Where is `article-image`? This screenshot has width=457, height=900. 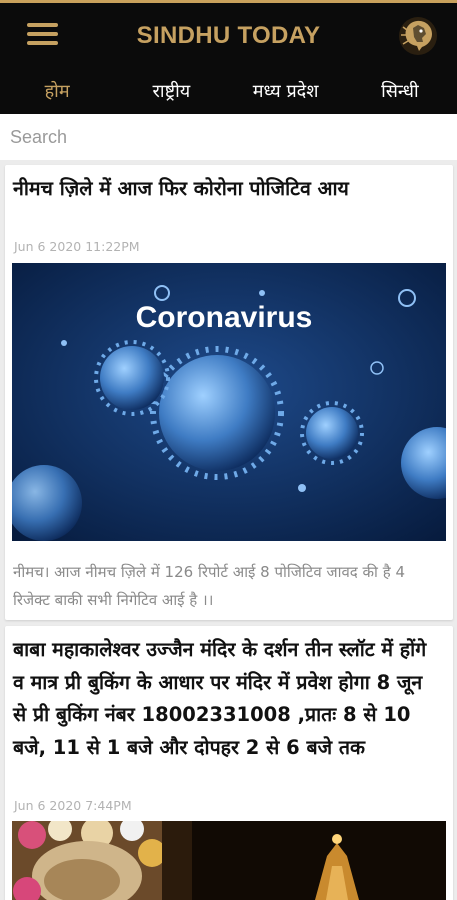
article-image is located at coordinates (229, 860).